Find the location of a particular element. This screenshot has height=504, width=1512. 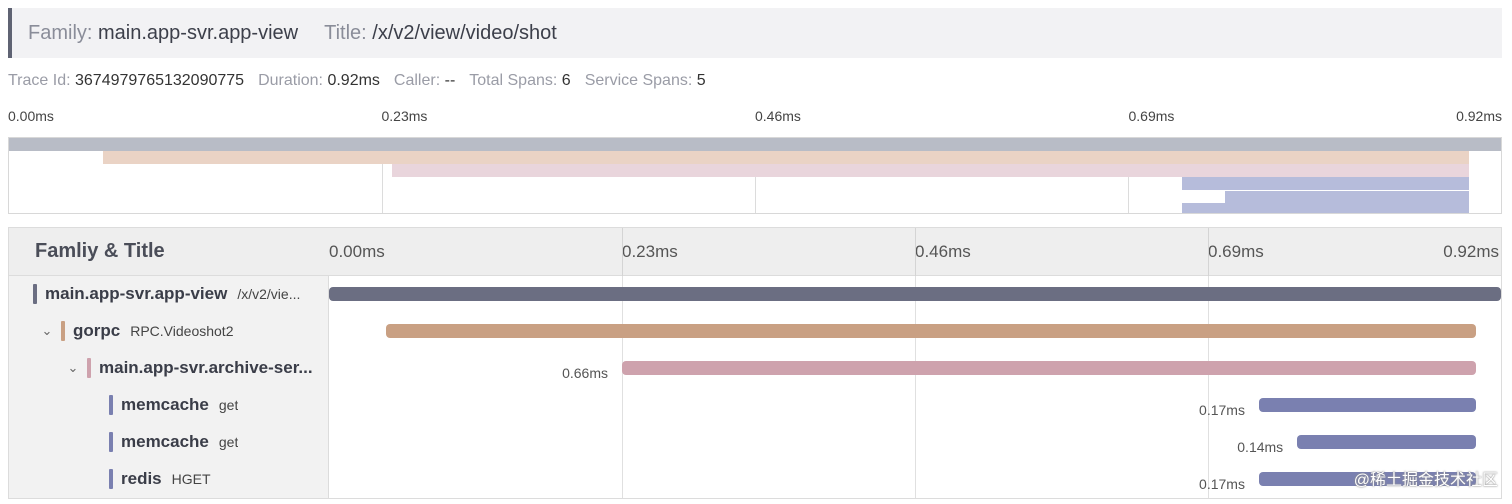

timeline-tick-label: 0.00ms is located at coordinates (357, 251).